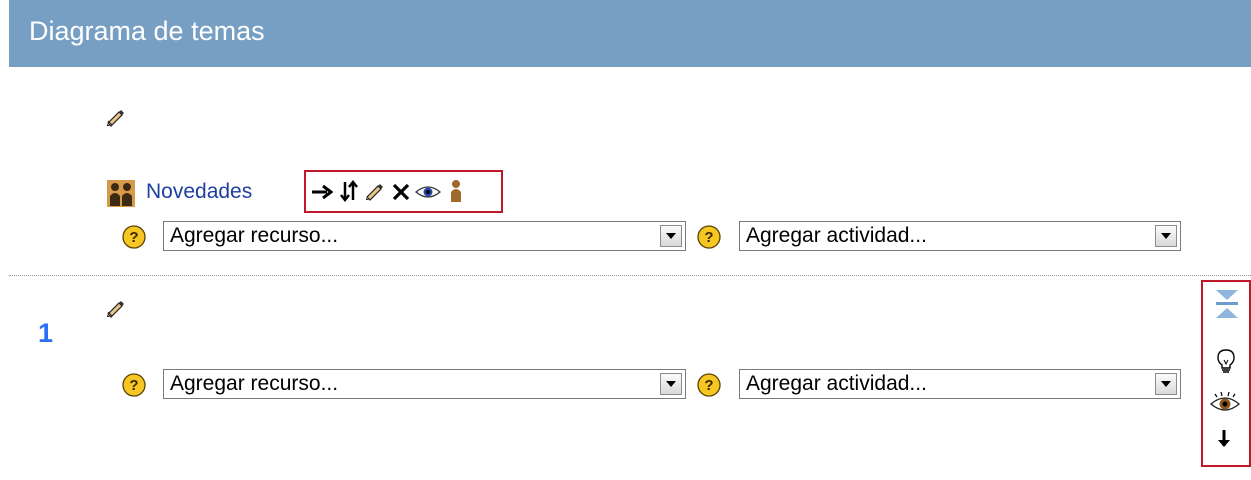  What do you see at coordinates (630, 275) in the screenshot?
I see `section-separator` at bounding box center [630, 275].